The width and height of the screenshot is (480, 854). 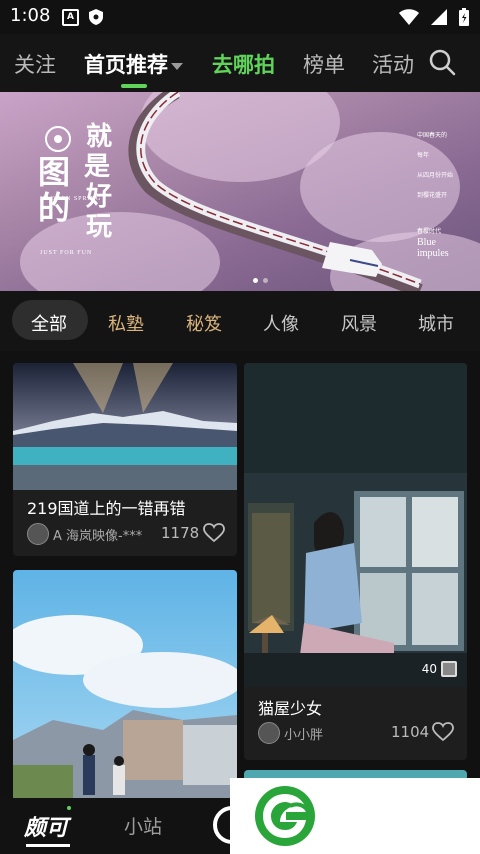 I want to click on category-private-school: 私塾, so click(x=126, y=323).